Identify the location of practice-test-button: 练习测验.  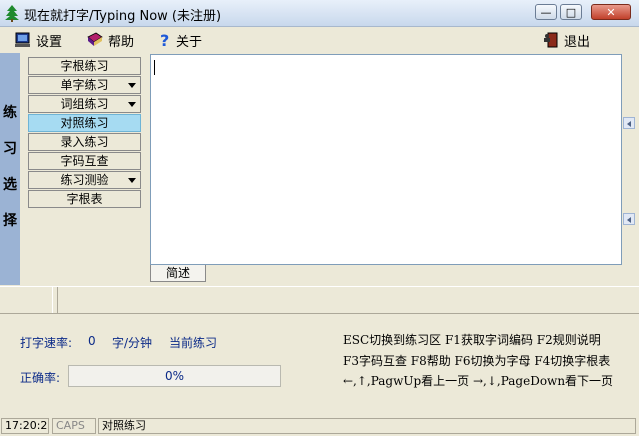
(84, 180).